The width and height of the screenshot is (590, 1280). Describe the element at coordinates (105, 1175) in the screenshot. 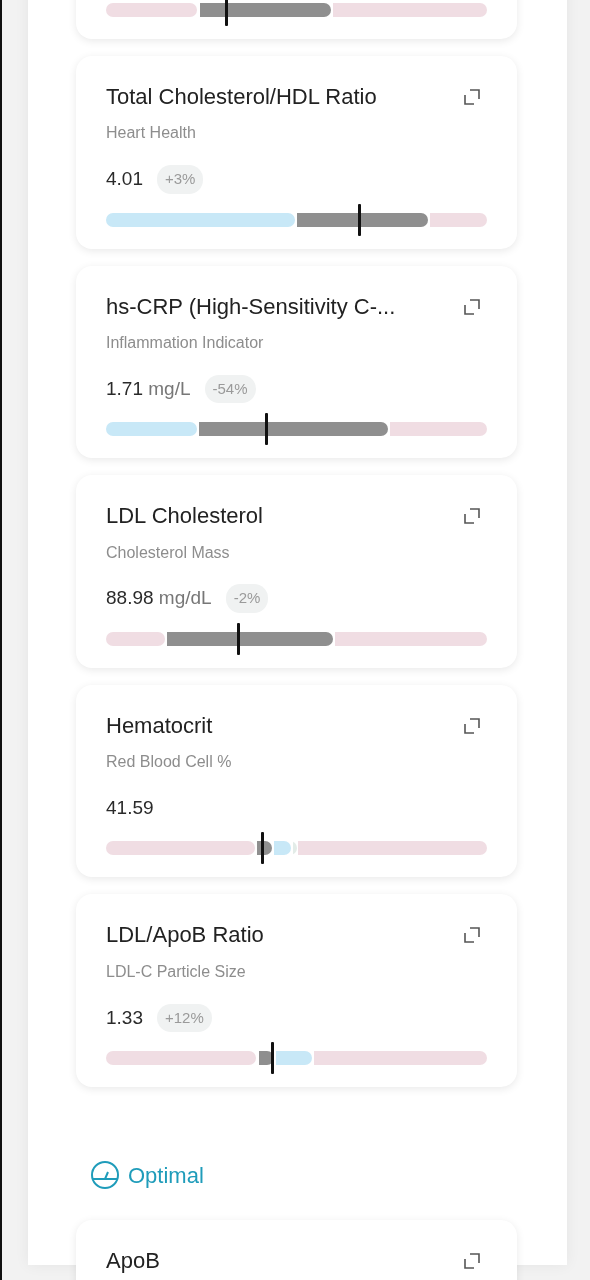

I see `gauge-icon` at that location.